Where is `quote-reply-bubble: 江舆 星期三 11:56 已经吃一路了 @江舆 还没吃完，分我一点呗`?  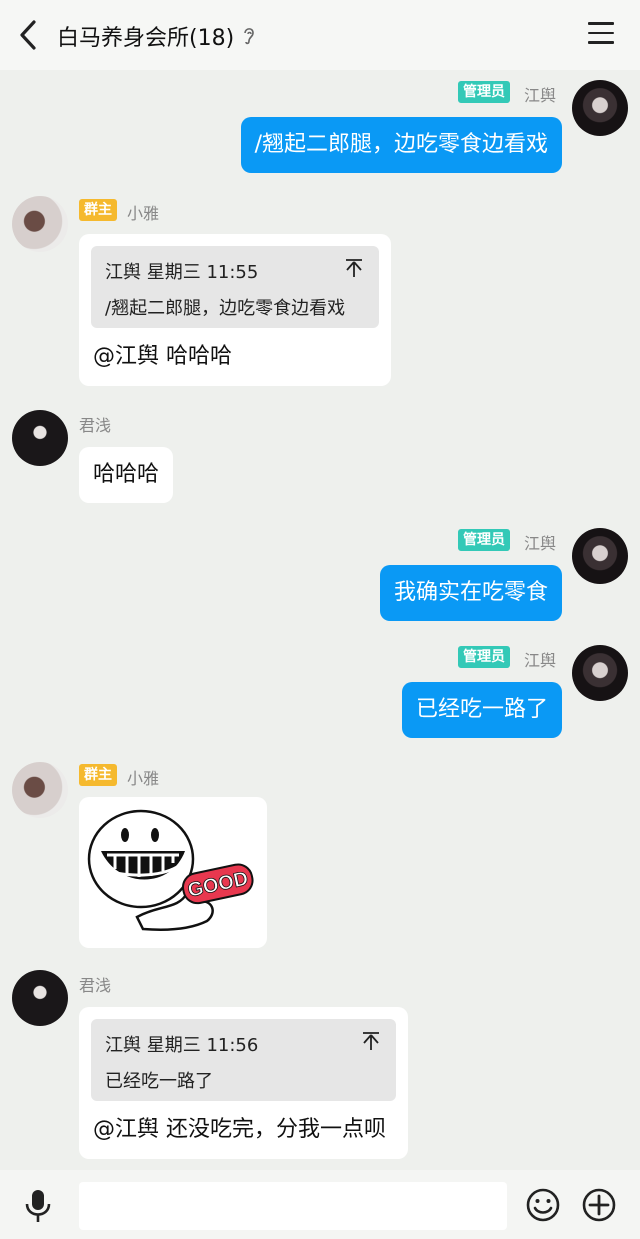 quote-reply-bubble: 江舆 星期三 11:56 已经吃一路了 @江舆 还没吃完，分我一点呗 is located at coordinates (243, 1083).